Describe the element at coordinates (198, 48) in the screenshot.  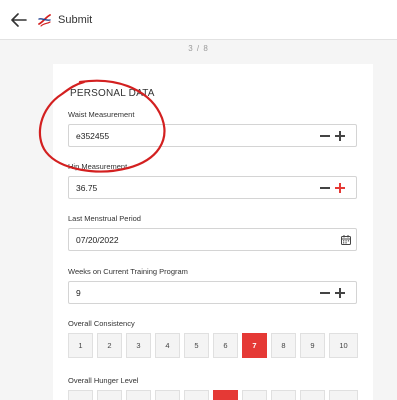
I see `page-indicator: 3 / 8` at that location.